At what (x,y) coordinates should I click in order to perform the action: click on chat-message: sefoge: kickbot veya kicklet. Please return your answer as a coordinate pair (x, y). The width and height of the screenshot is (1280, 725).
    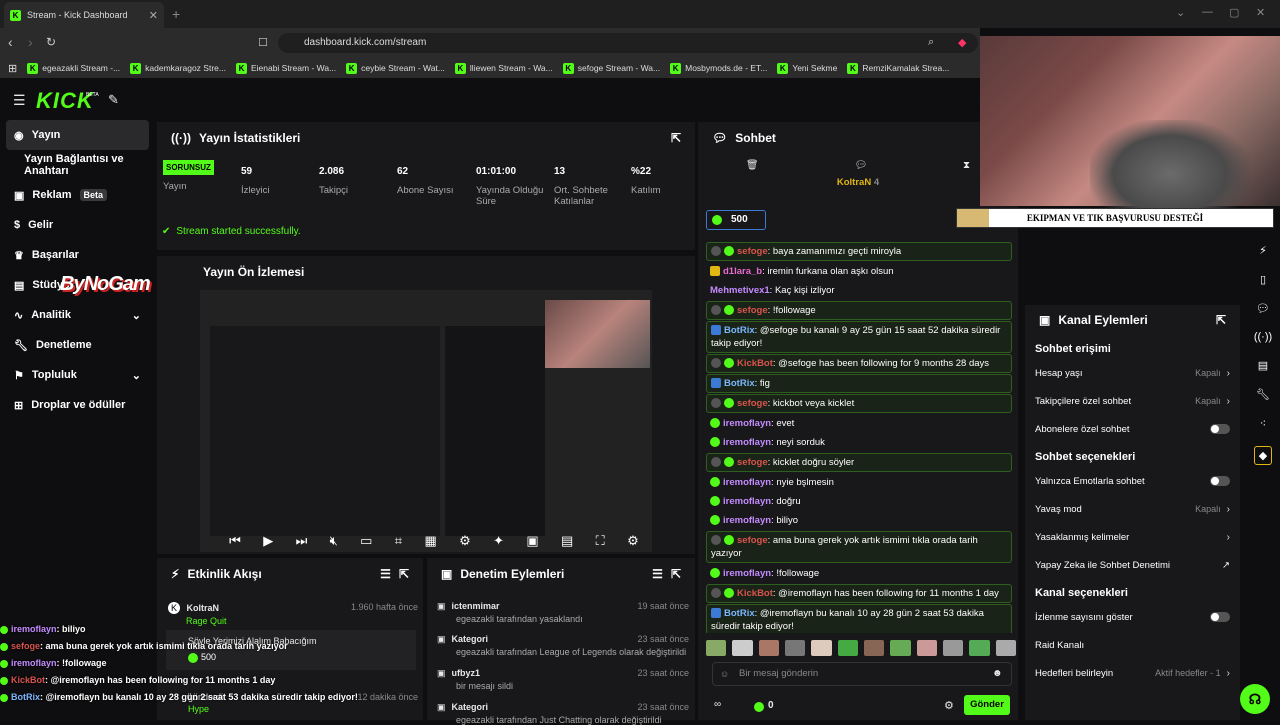
    Looking at the image, I should click on (859, 403).